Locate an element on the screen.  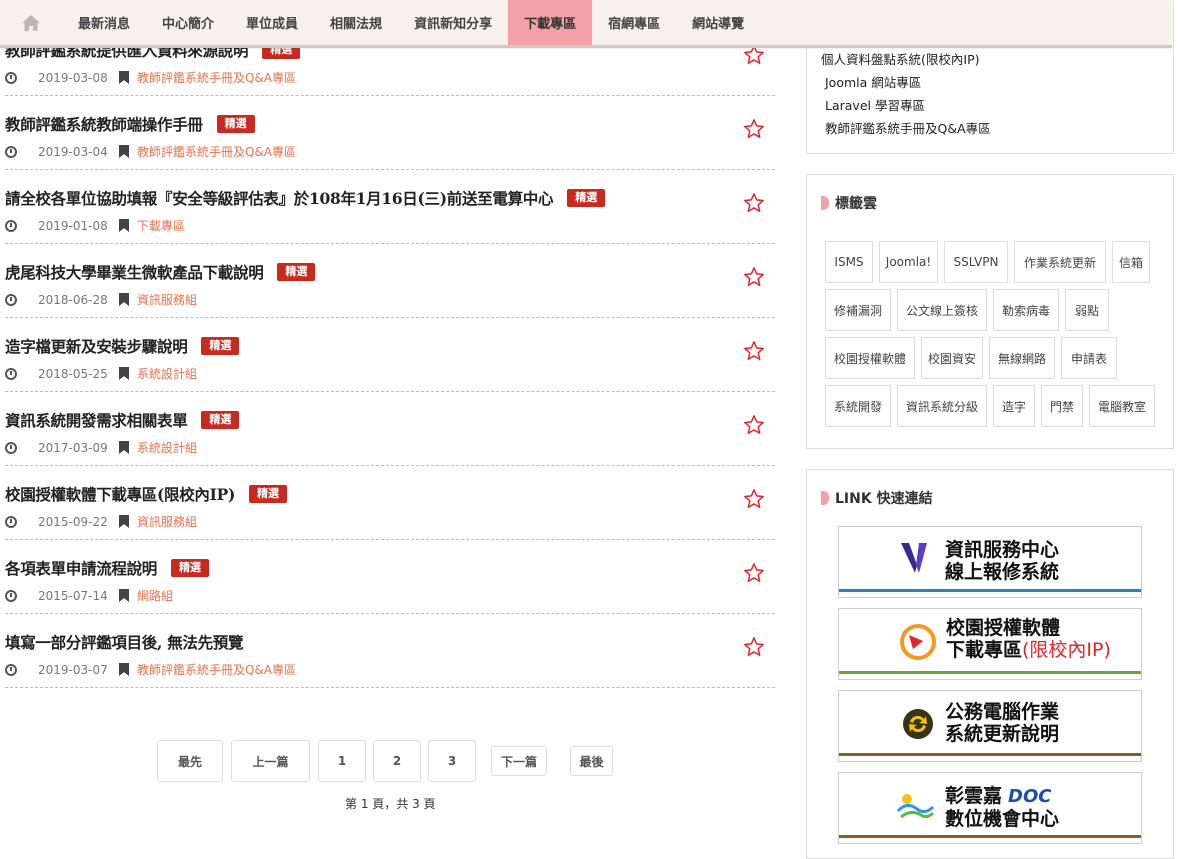
article-date: 2019-03-04 is located at coordinates (73, 151).